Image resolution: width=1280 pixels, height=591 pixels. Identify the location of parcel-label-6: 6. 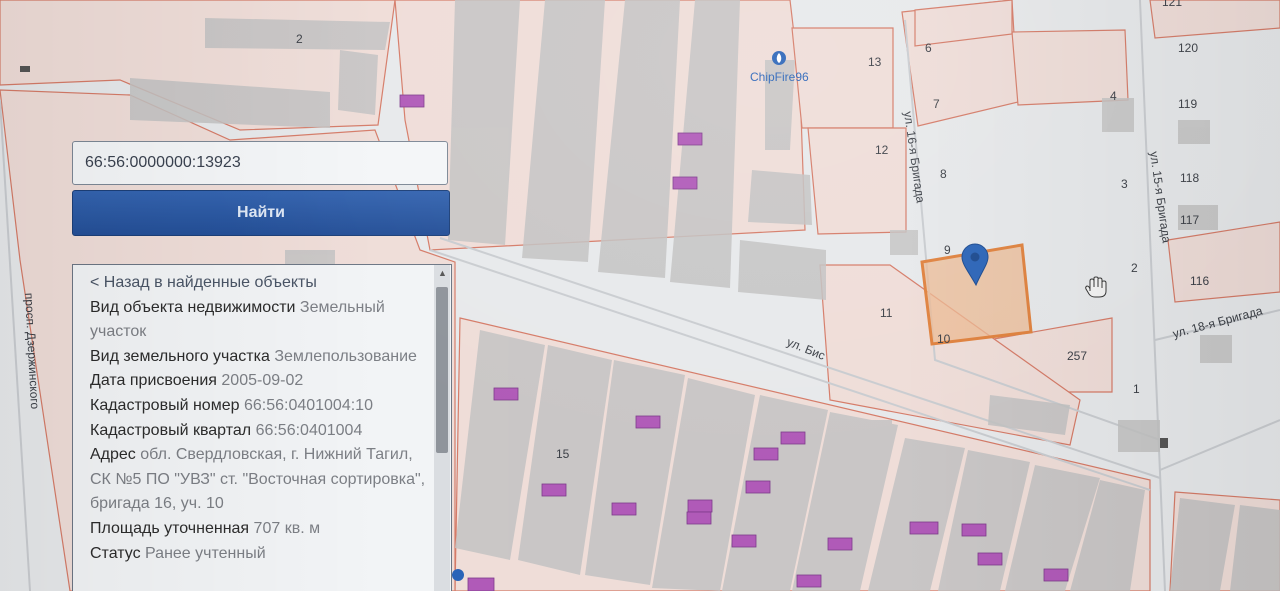
(928, 48).